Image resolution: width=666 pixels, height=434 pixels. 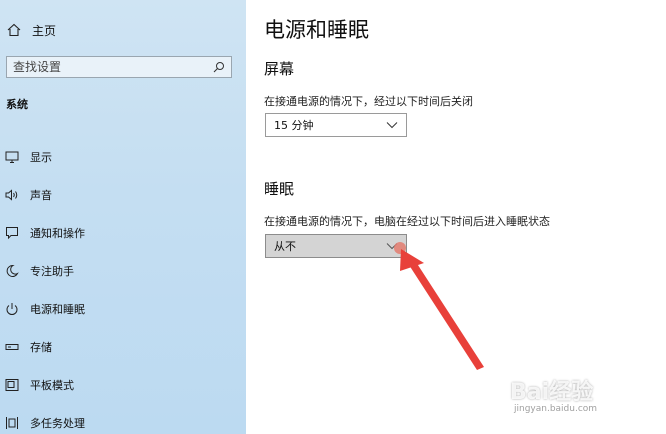 I want to click on sleep-timeout-dropdown: 从不, so click(x=336, y=246).